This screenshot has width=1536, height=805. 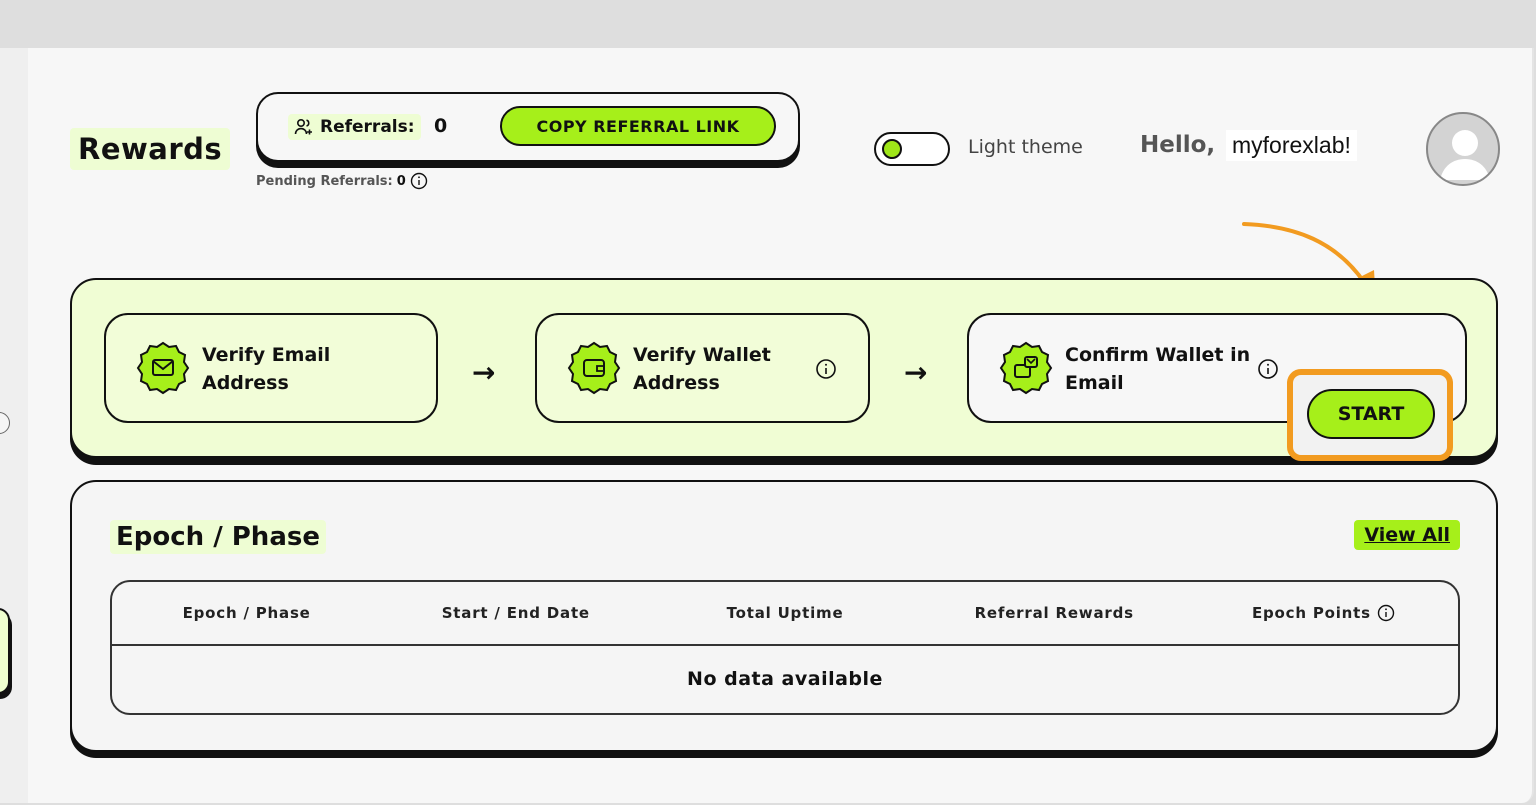 I want to click on wallet-icon, so click(x=594, y=368).